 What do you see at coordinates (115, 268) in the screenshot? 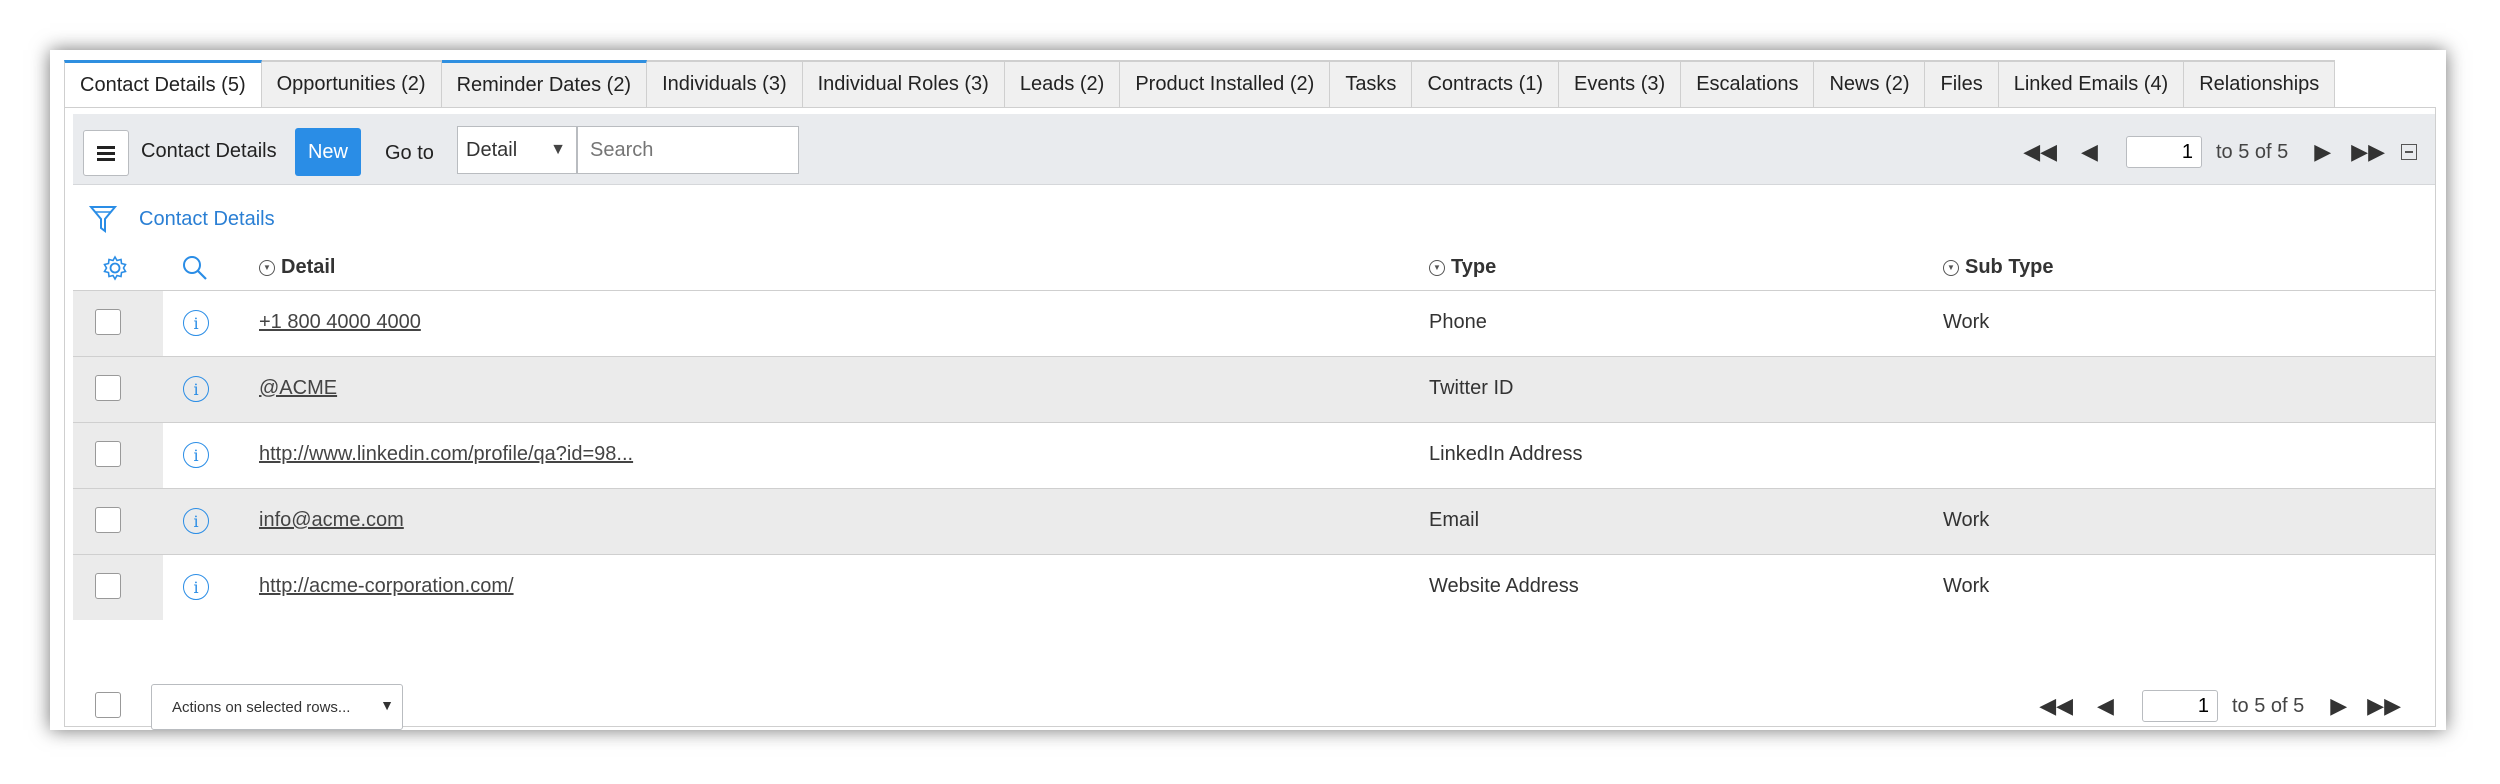
I see `settings-gear-icon` at bounding box center [115, 268].